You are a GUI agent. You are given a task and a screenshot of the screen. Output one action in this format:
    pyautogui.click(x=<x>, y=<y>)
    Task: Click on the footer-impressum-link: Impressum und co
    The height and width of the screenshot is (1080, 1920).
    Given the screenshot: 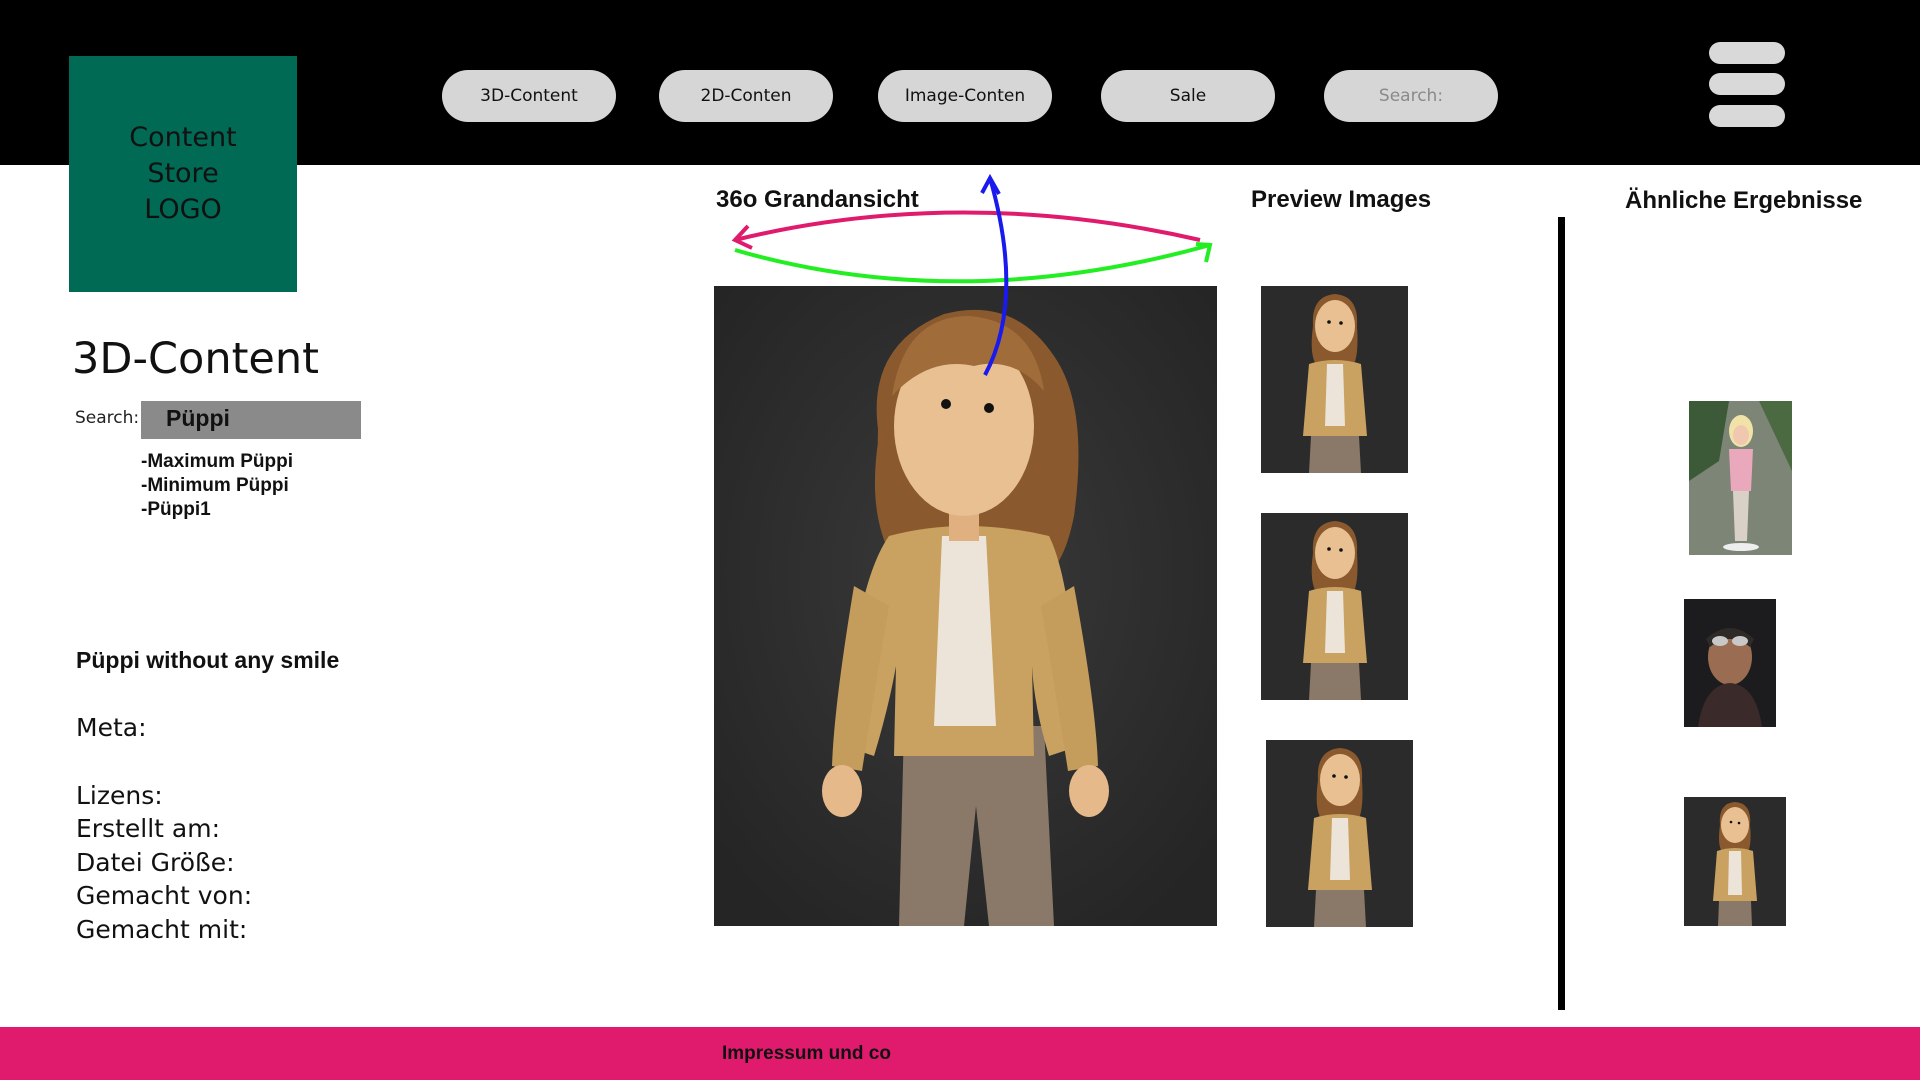 What is the action you would take?
    pyautogui.click(x=806, y=1054)
    